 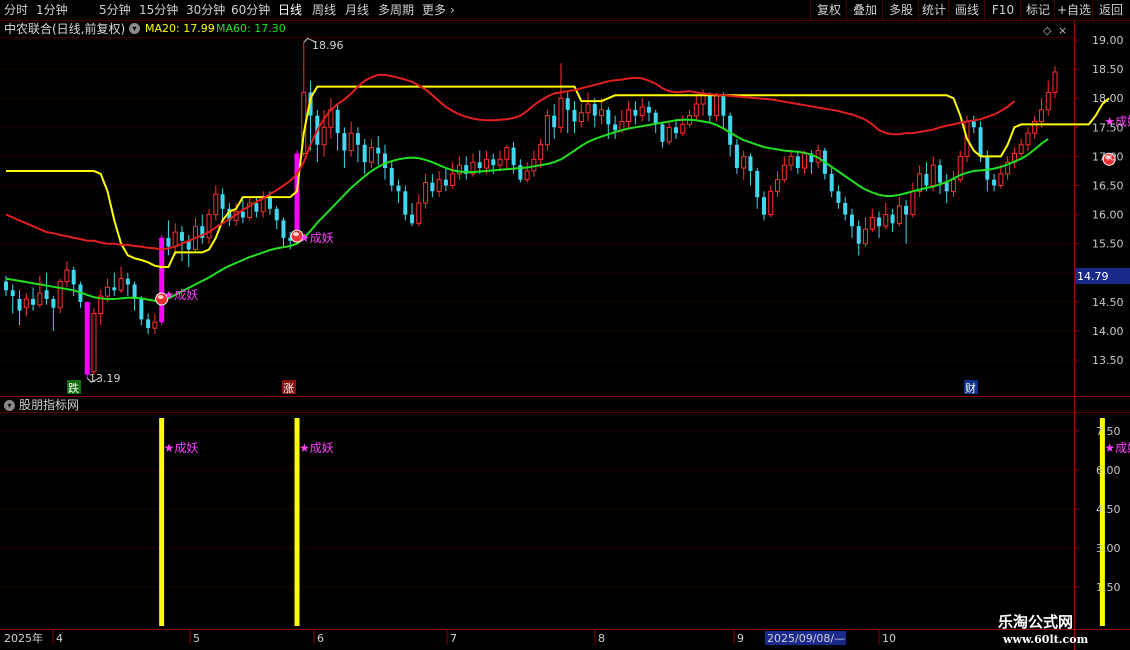 I want to click on ind-y-tick-label: 3.00, so click(x=1108, y=548).